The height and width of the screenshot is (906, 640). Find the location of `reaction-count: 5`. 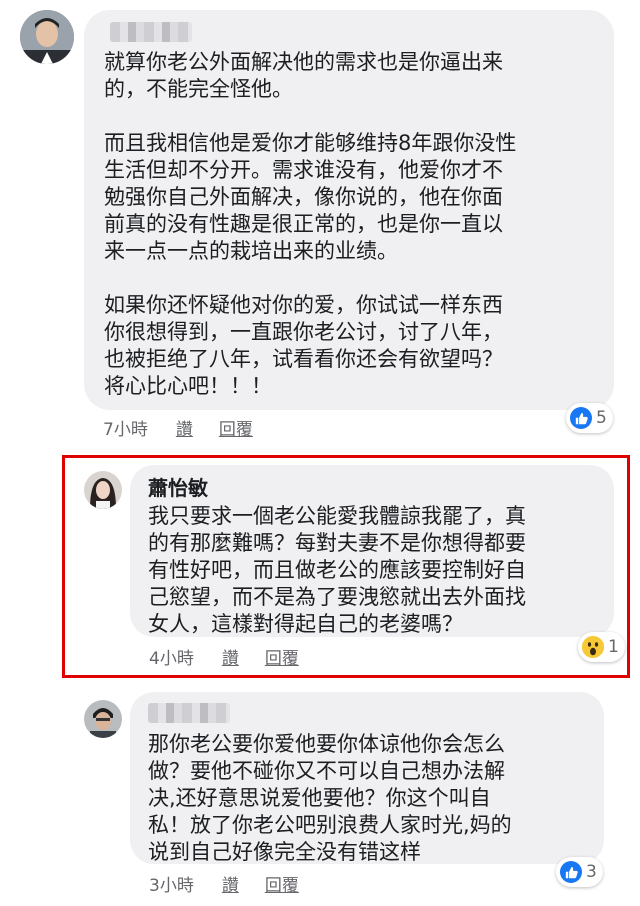

reaction-count: 5 is located at coordinates (601, 418).